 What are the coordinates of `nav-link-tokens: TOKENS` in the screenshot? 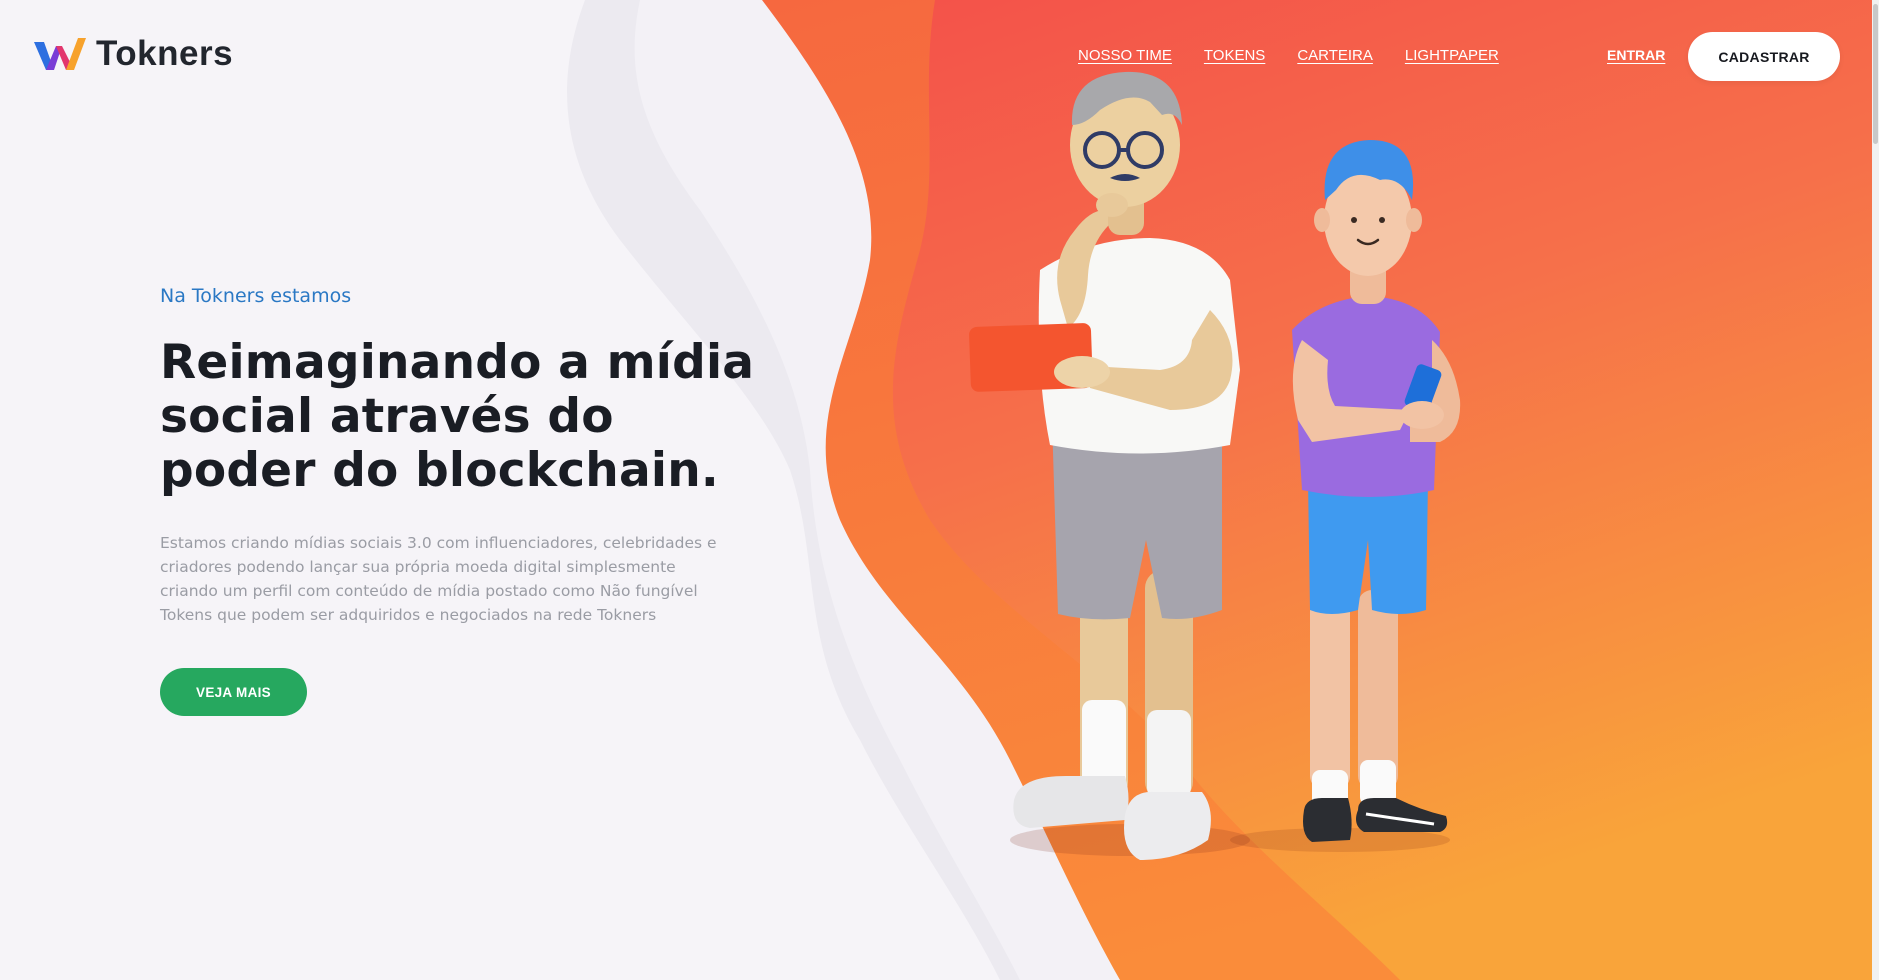 It's located at (1234, 55).